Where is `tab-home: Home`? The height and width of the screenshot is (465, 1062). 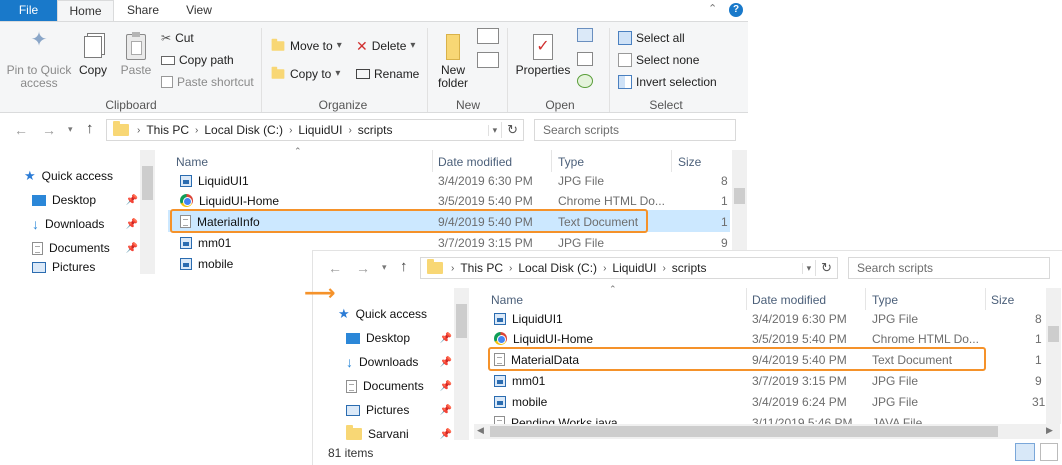
tab-home: Home is located at coordinates (85, 11).